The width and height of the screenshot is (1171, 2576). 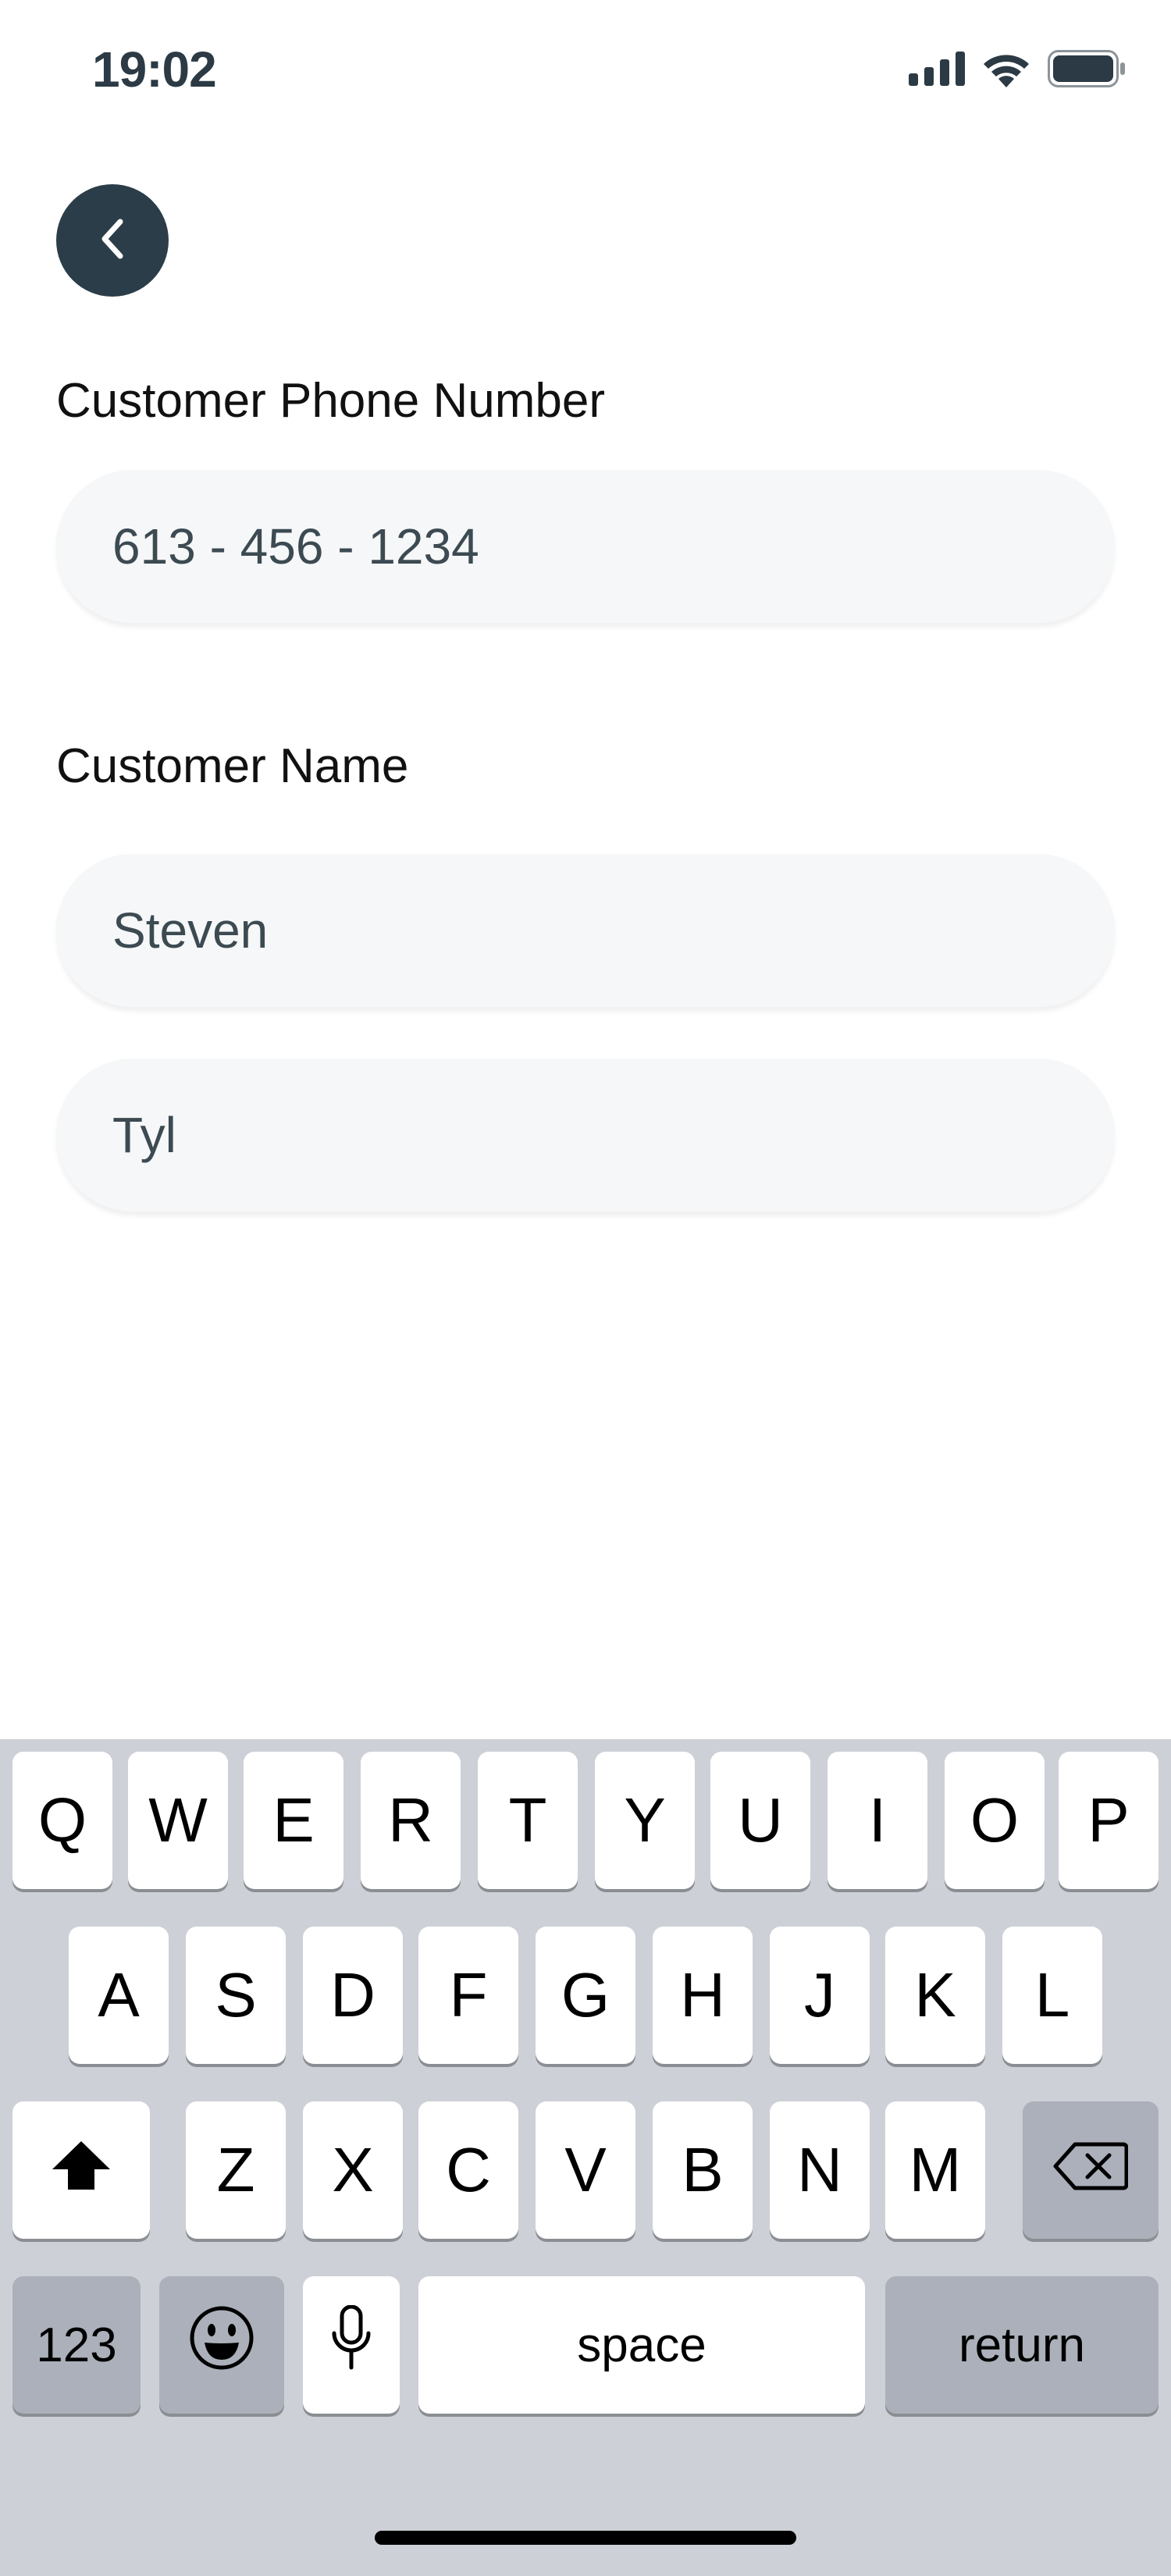 What do you see at coordinates (820, 2170) in the screenshot?
I see `key-n: N` at bounding box center [820, 2170].